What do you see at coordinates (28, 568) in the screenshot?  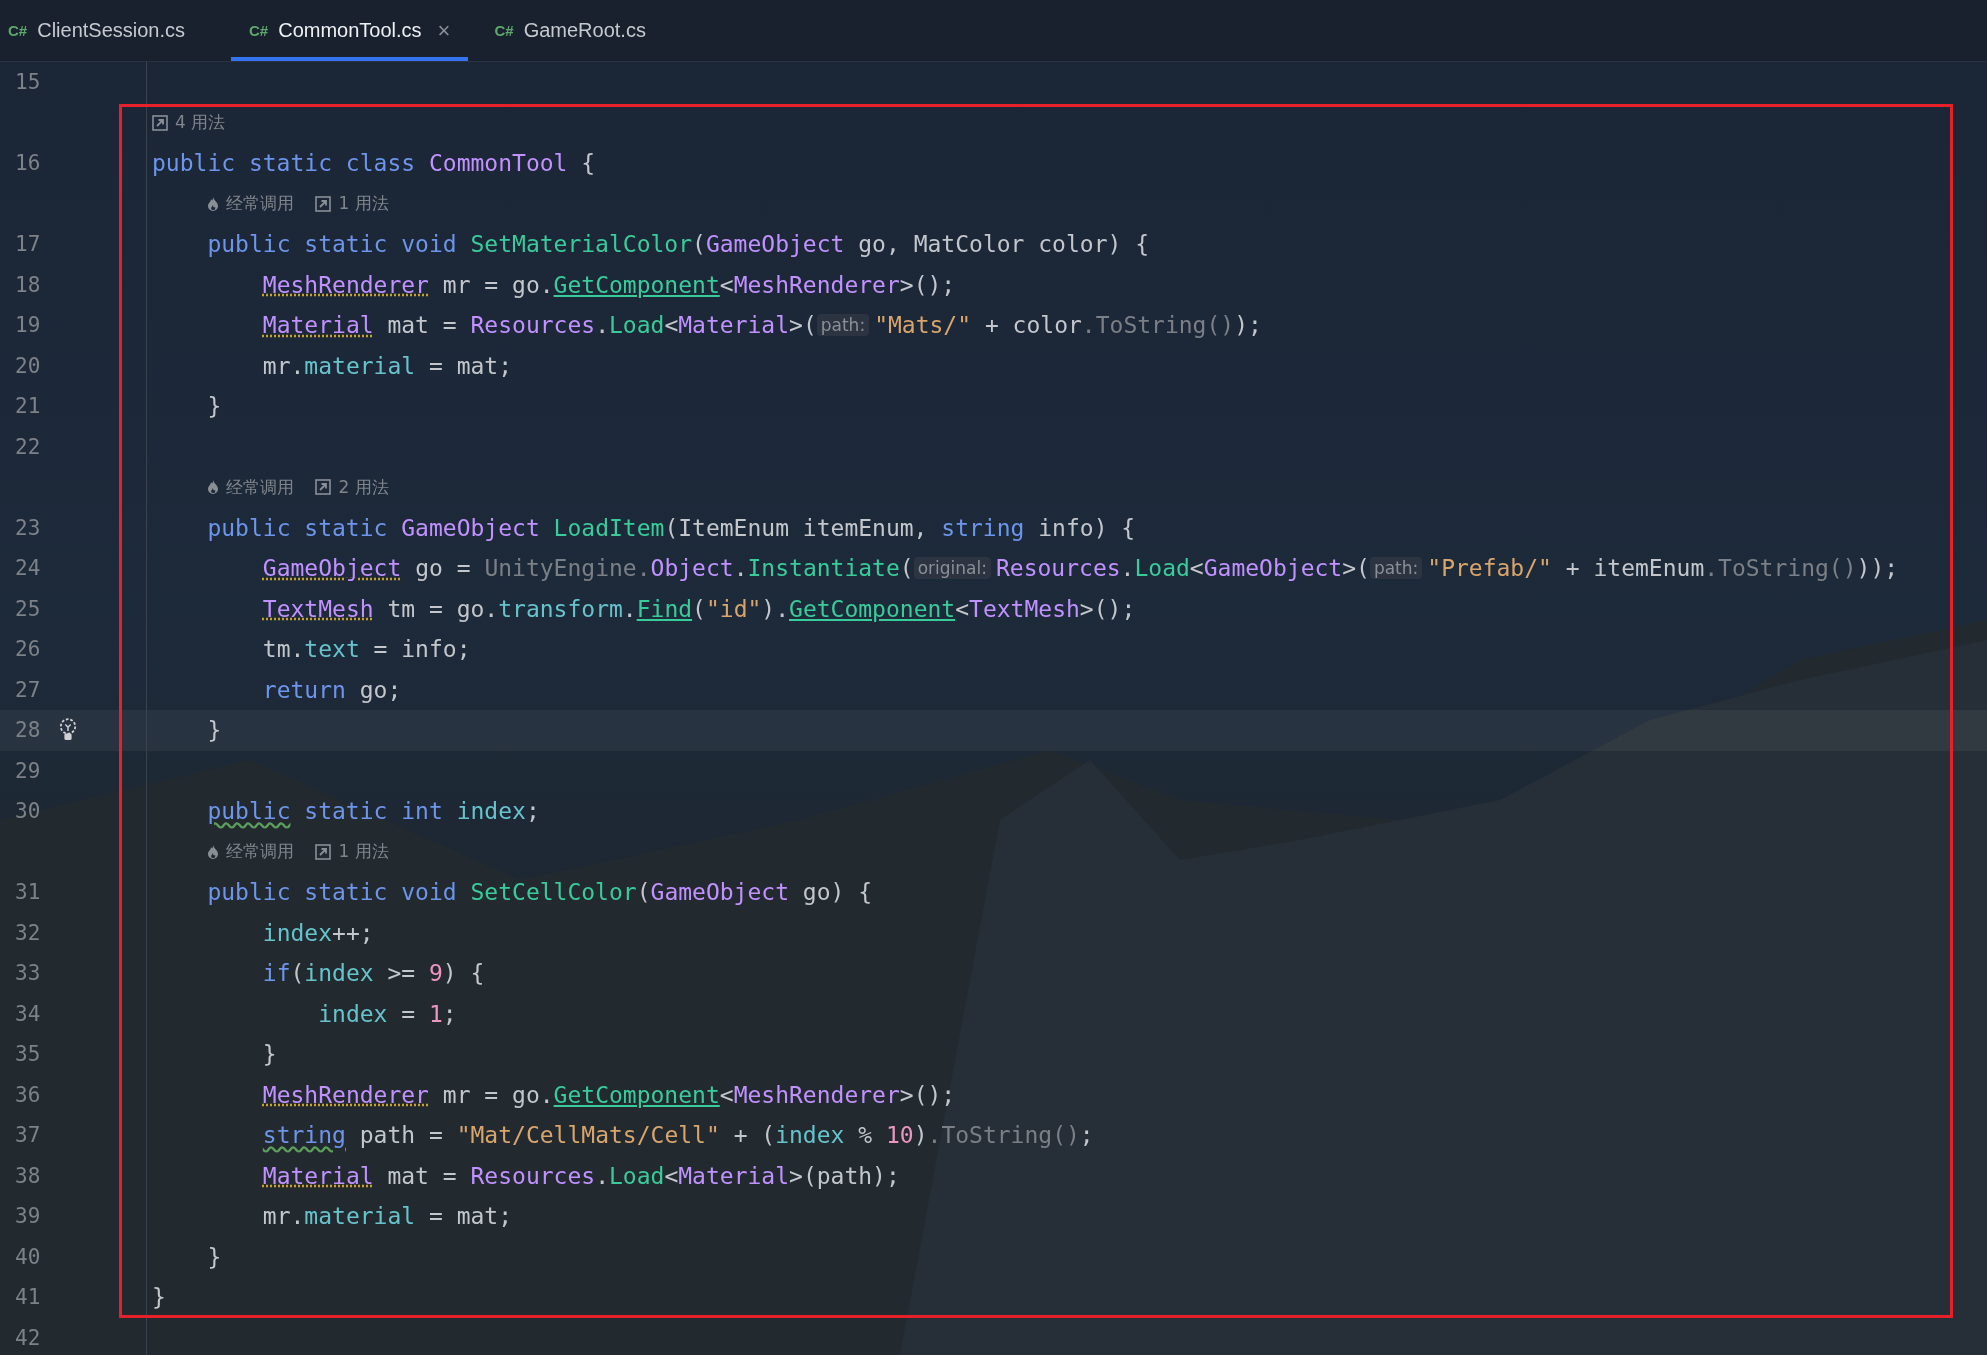 I see `line-number: 24` at bounding box center [28, 568].